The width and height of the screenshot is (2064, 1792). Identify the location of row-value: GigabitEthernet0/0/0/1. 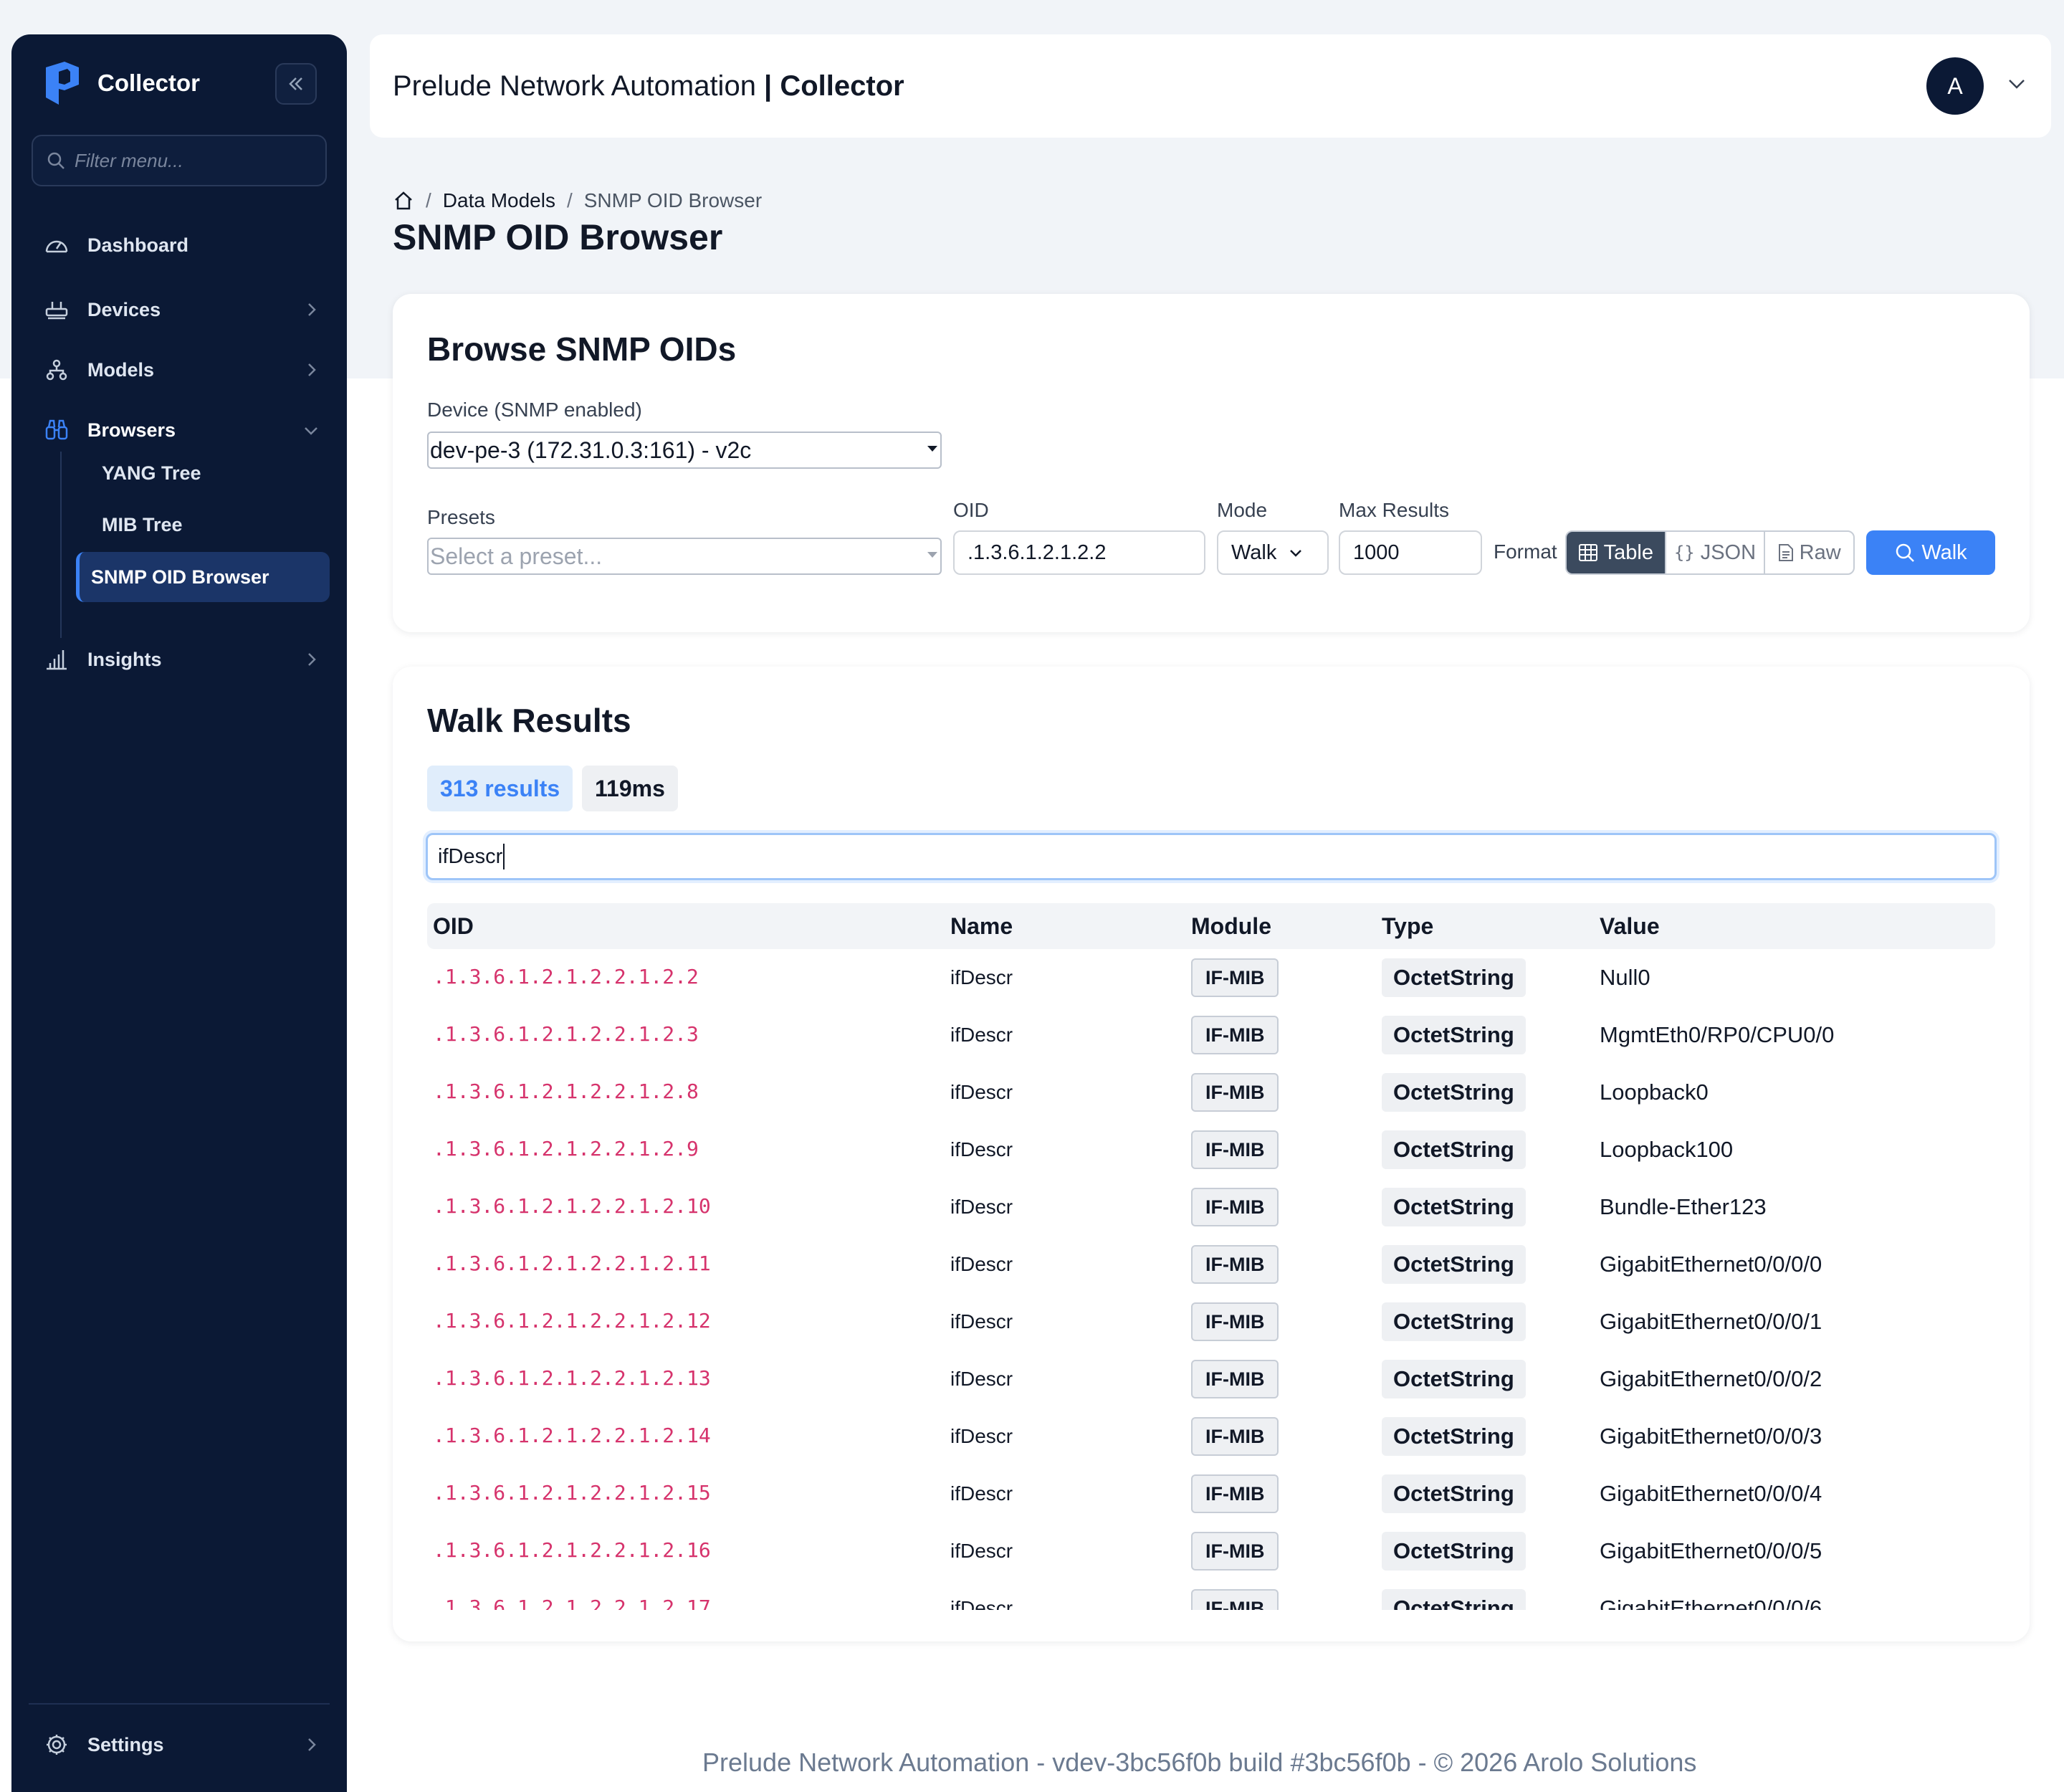
(1711, 1321).